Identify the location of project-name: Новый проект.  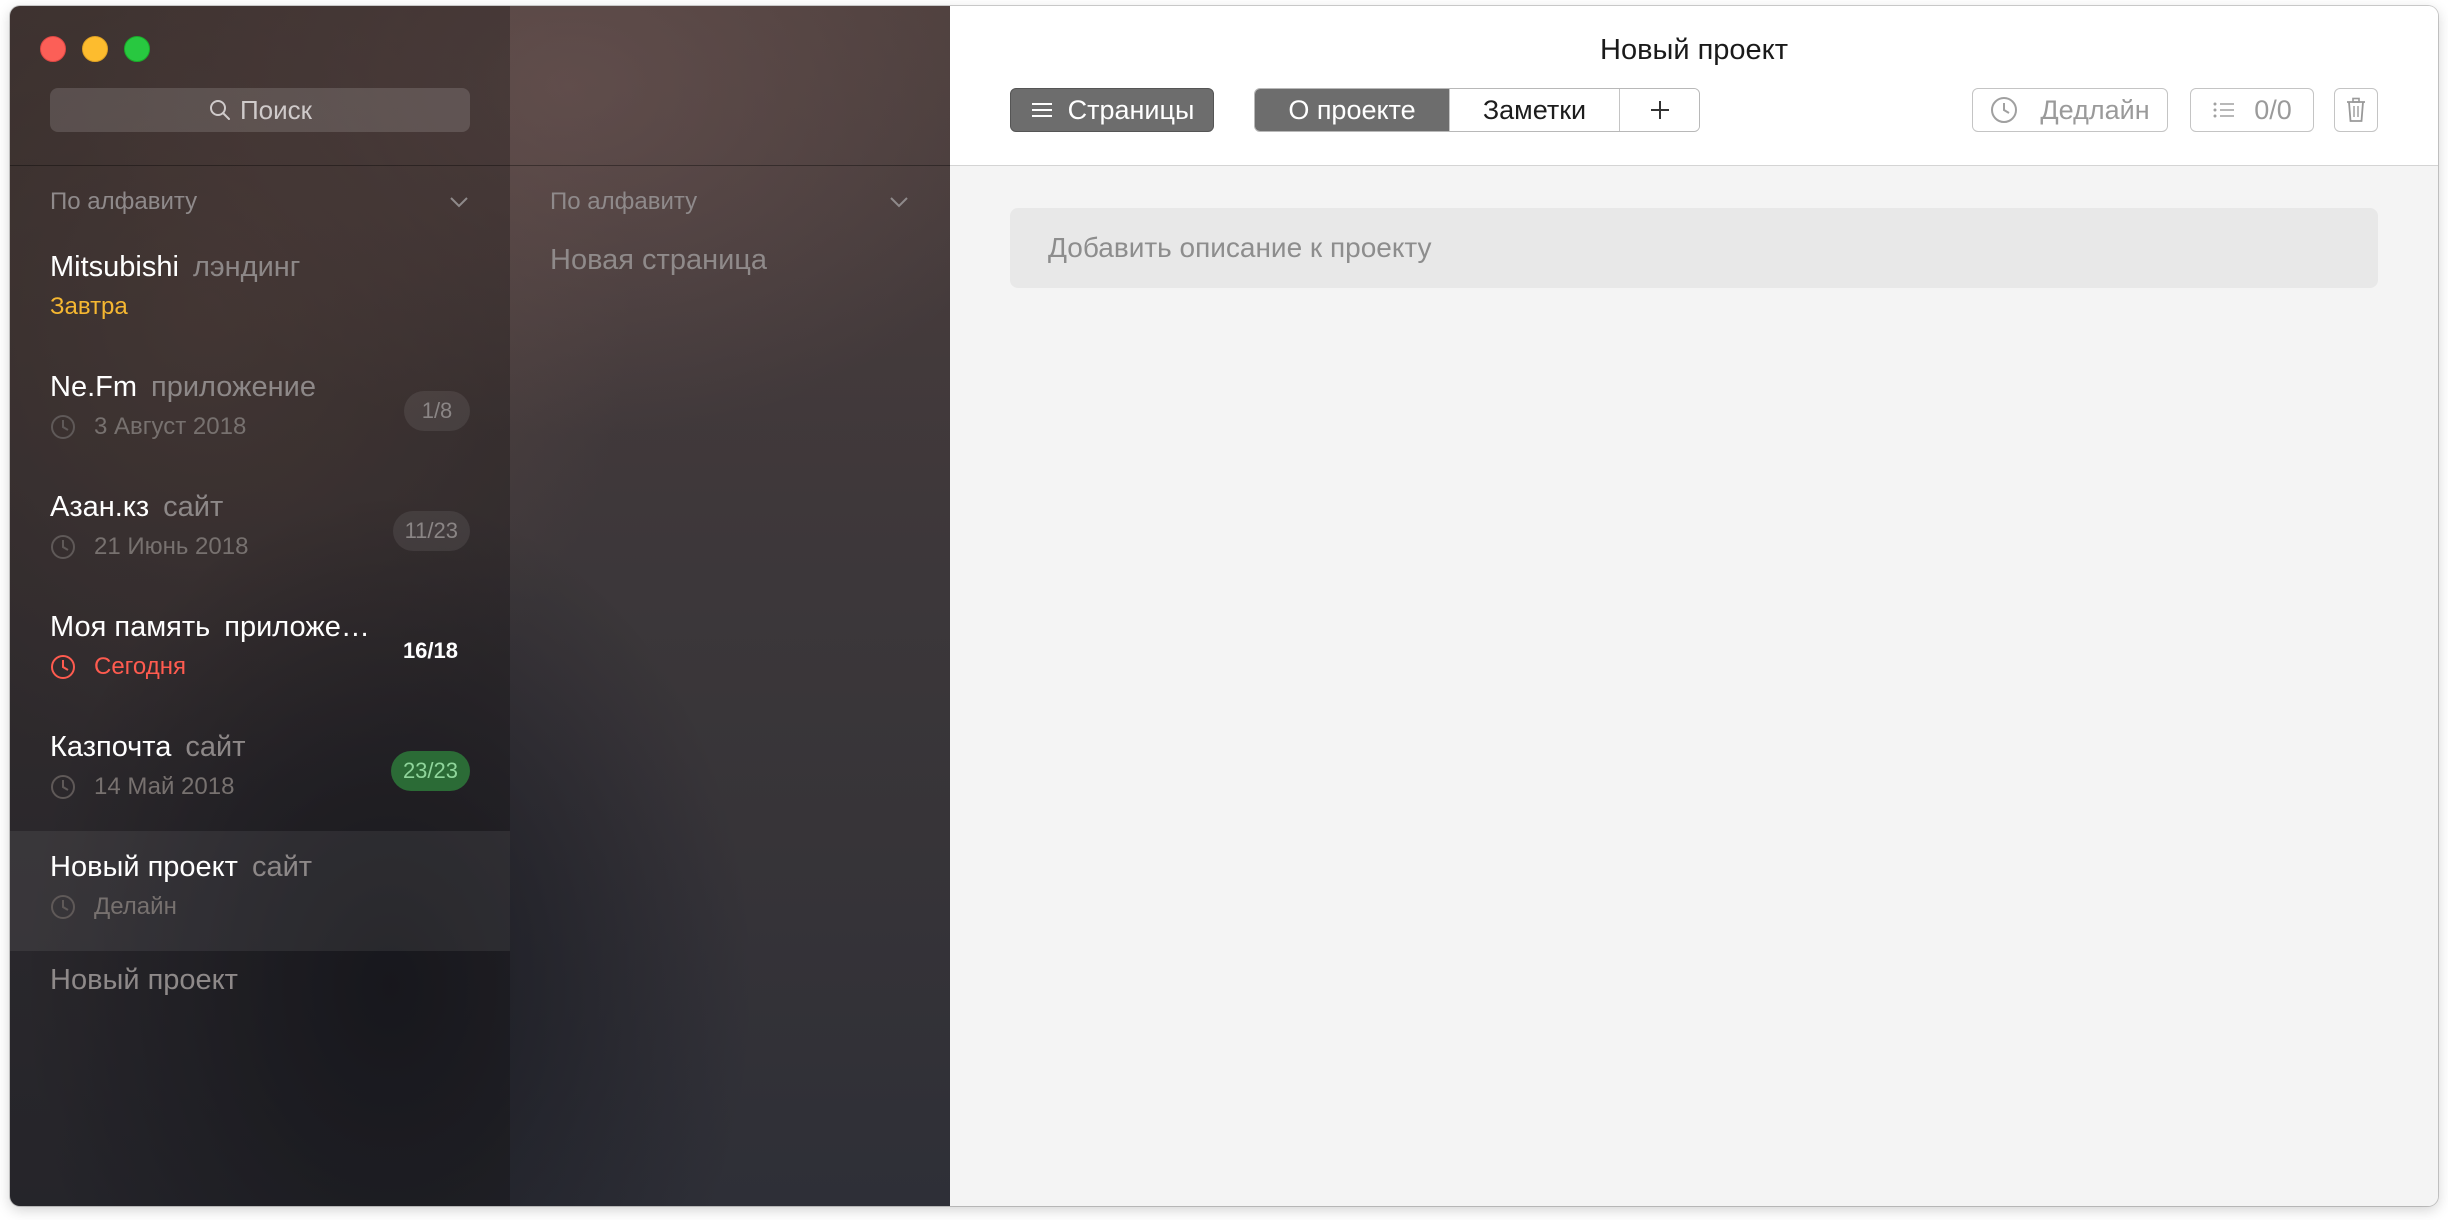
(144, 867).